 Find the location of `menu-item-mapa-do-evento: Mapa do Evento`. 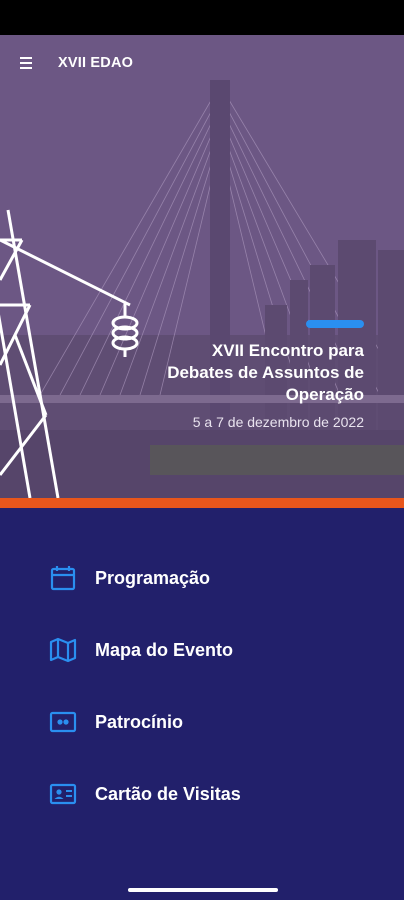

menu-item-mapa-do-evento: Mapa do Evento is located at coordinates (139, 650).